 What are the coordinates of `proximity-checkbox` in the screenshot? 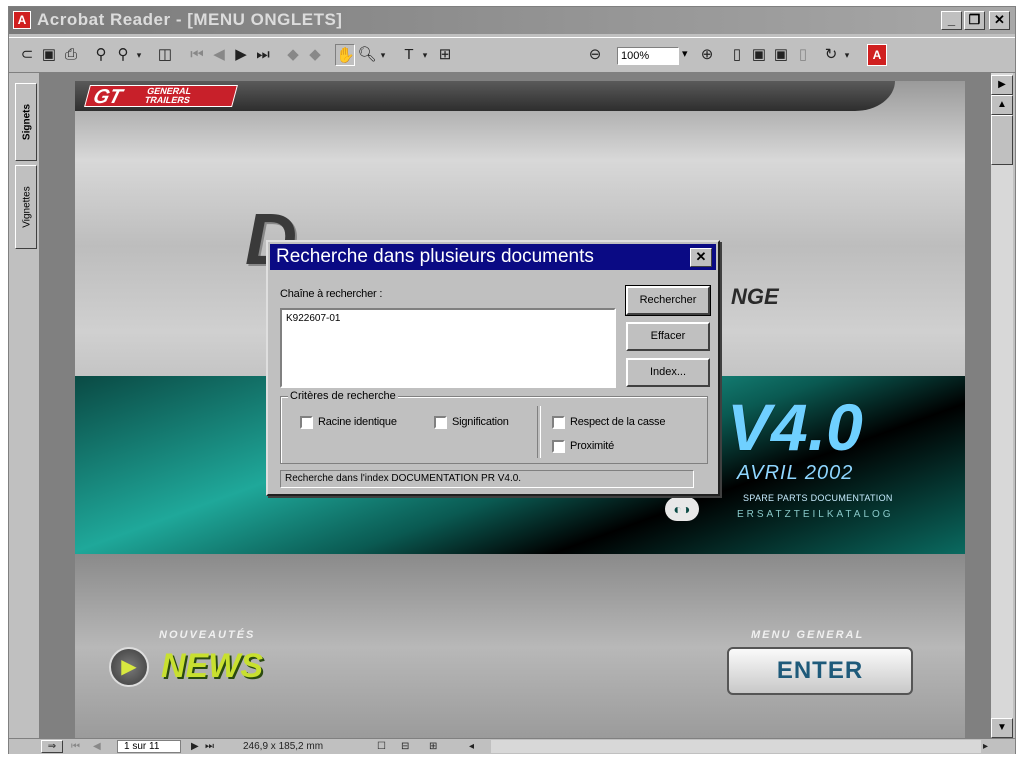 It's located at (558, 446).